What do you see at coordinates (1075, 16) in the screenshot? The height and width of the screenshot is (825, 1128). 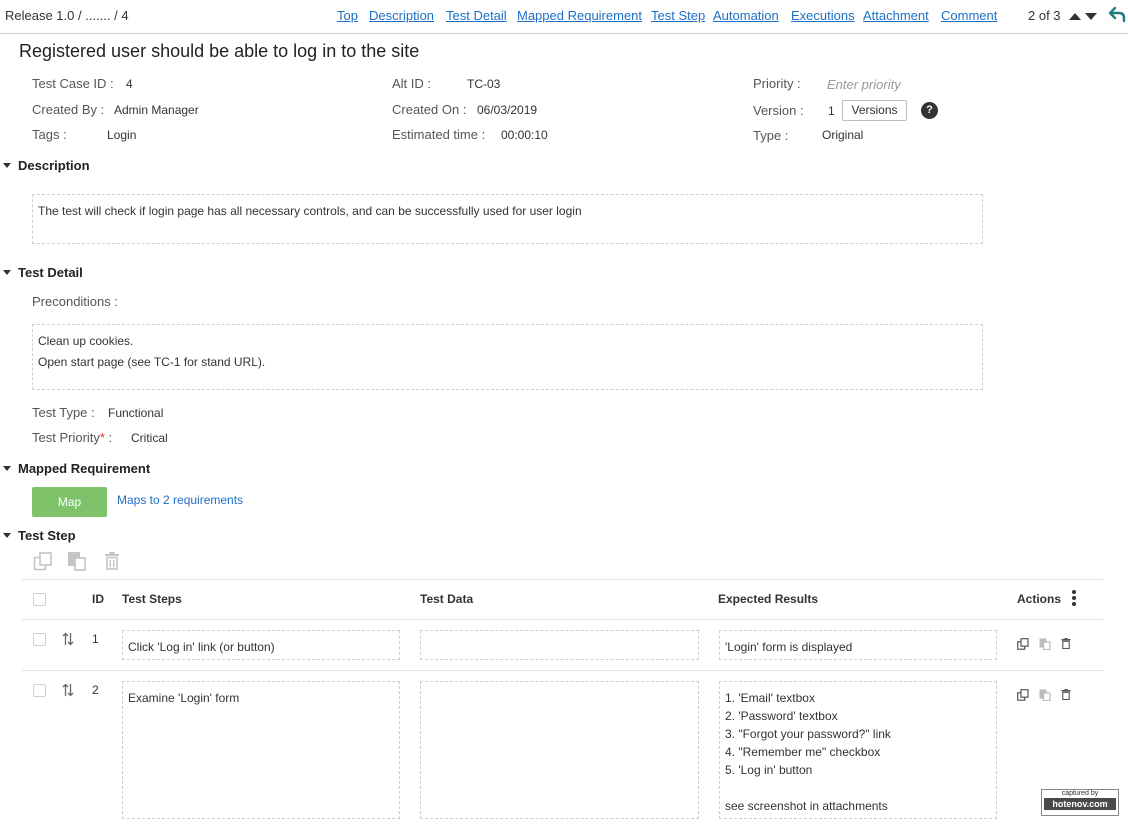 I see `arrow-up-icon` at bounding box center [1075, 16].